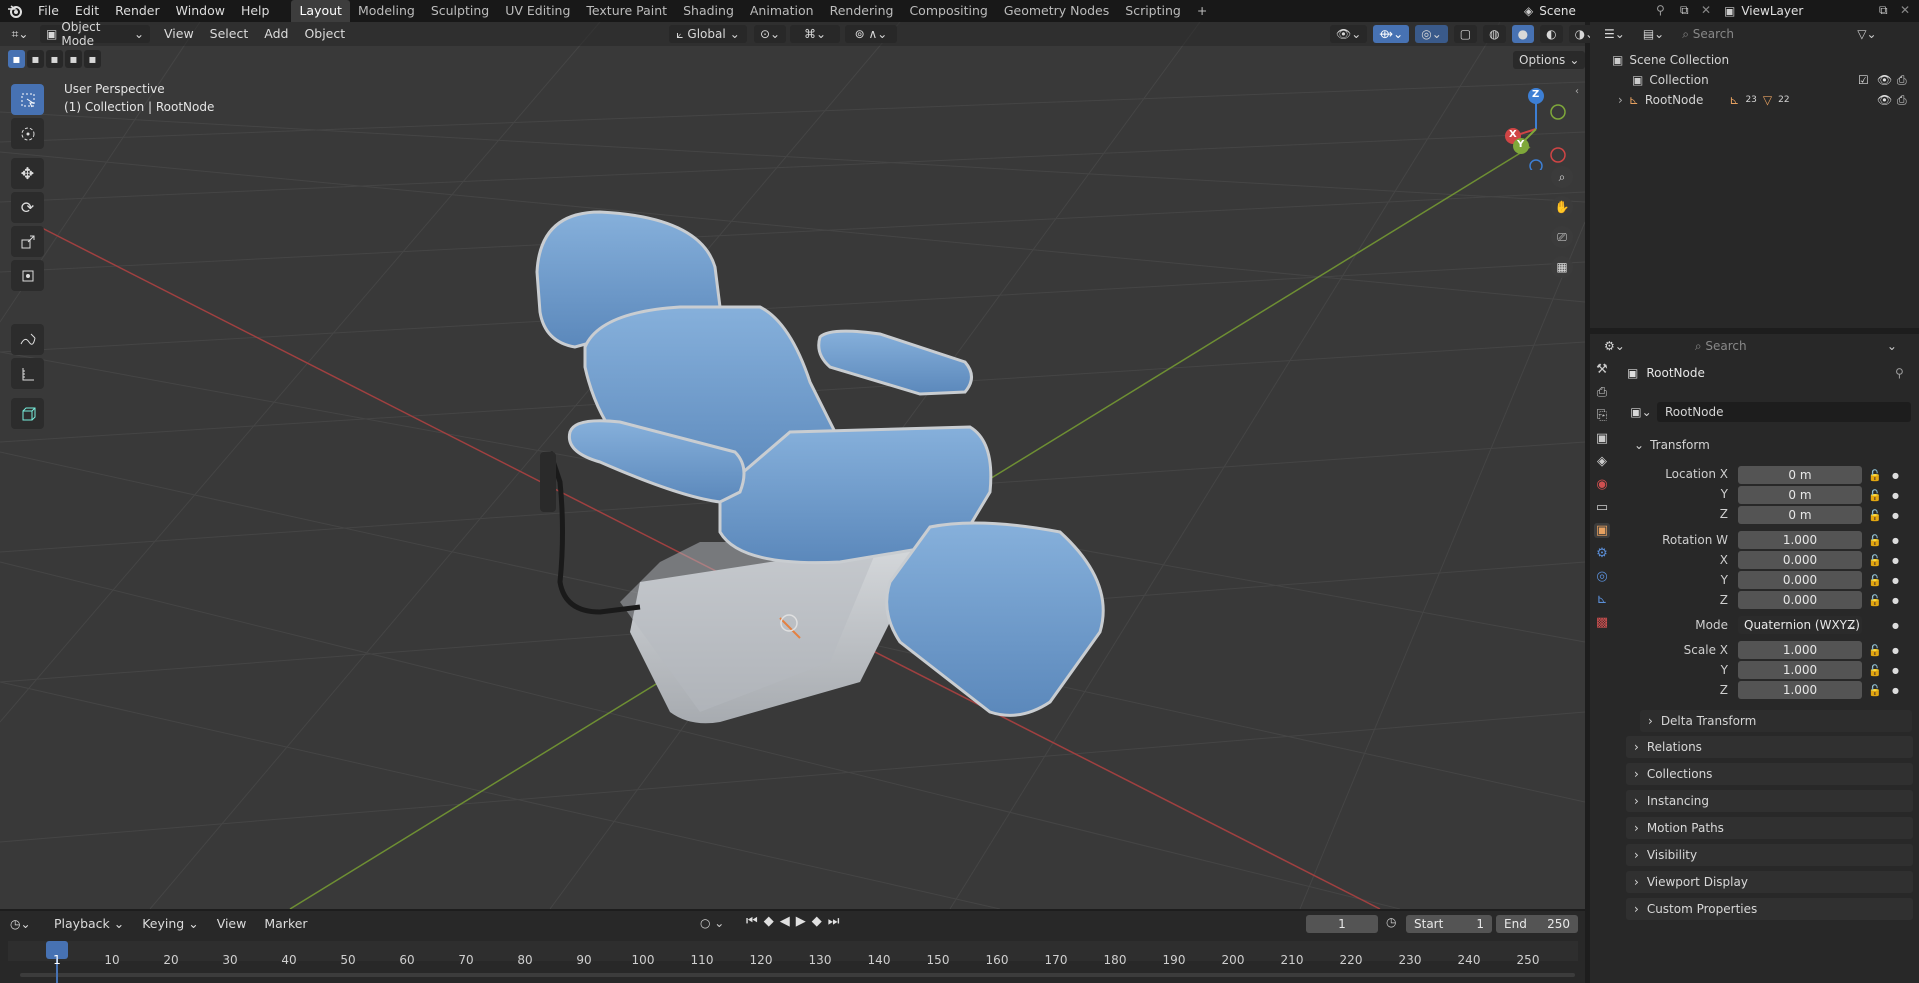  What do you see at coordinates (1902, 100) in the screenshot?
I see `rootnode-camera-icon: ⎙` at bounding box center [1902, 100].